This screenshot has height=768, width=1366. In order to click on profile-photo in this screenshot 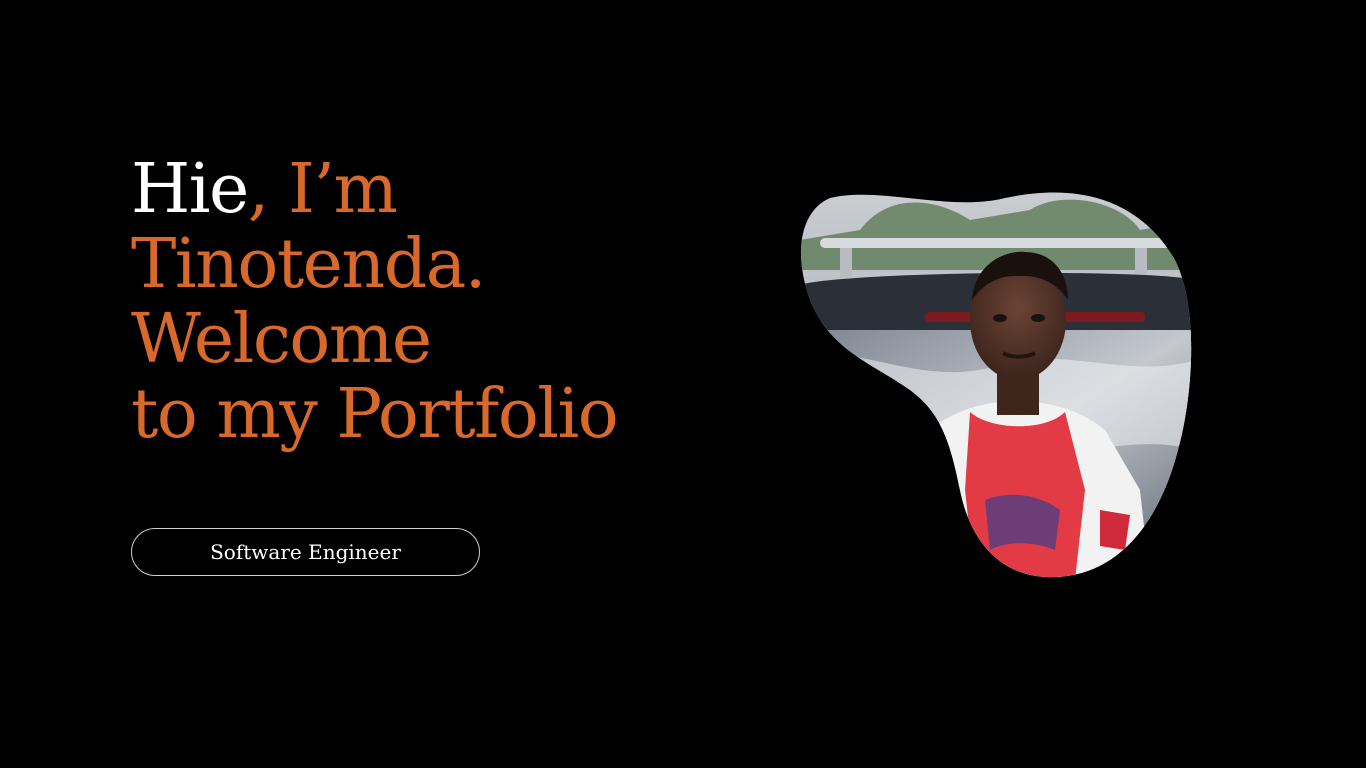, I will do `click(998, 385)`.